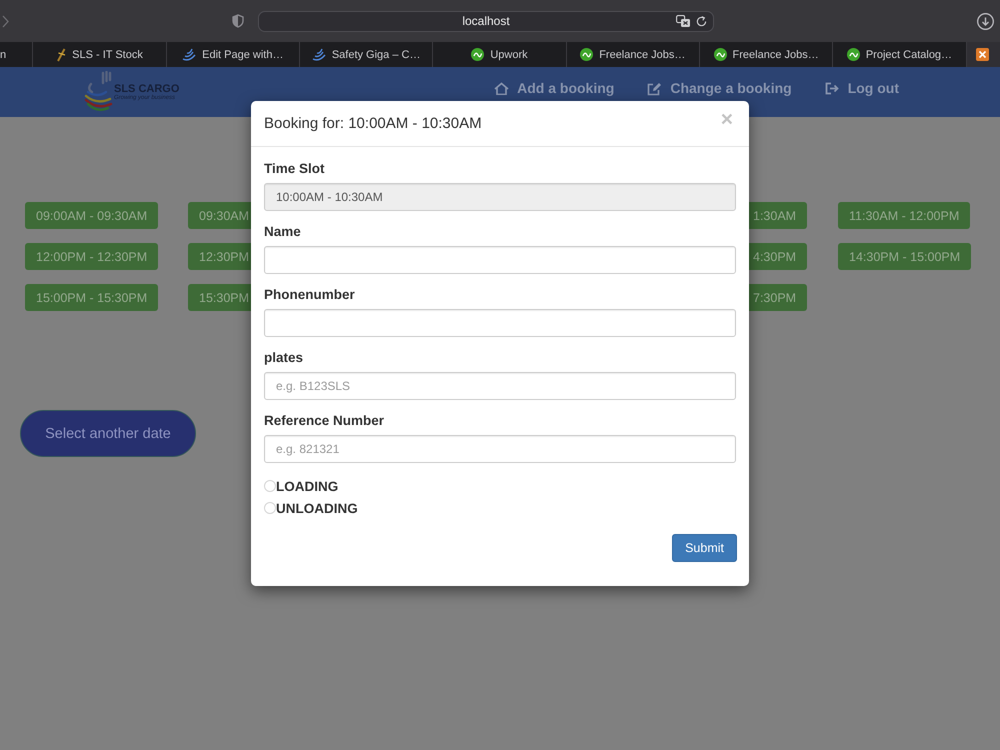 The height and width of the screenshot is (750, 1000). Describe the element at coordinates (832, 88) in the screenshot. I see `logout-icon` at that location.